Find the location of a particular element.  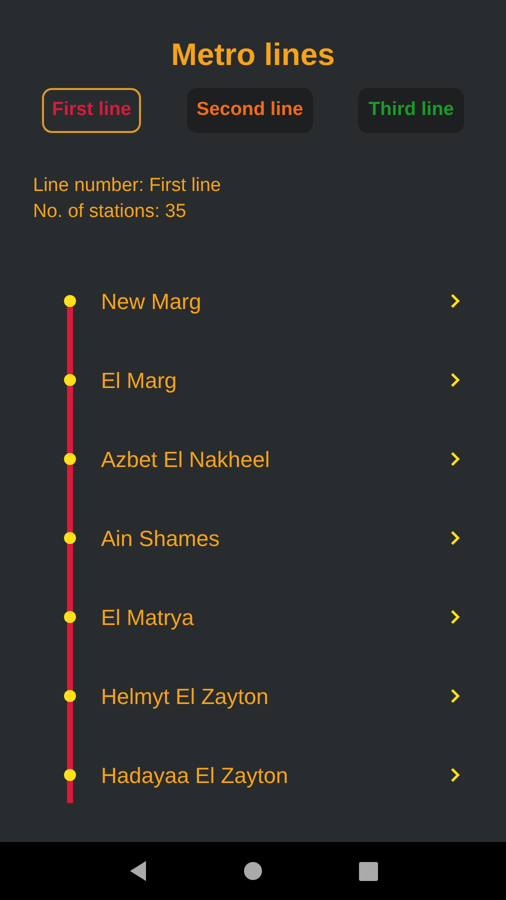

station-item: Hadayaa El Zayton is located at coordinates (303, 775).